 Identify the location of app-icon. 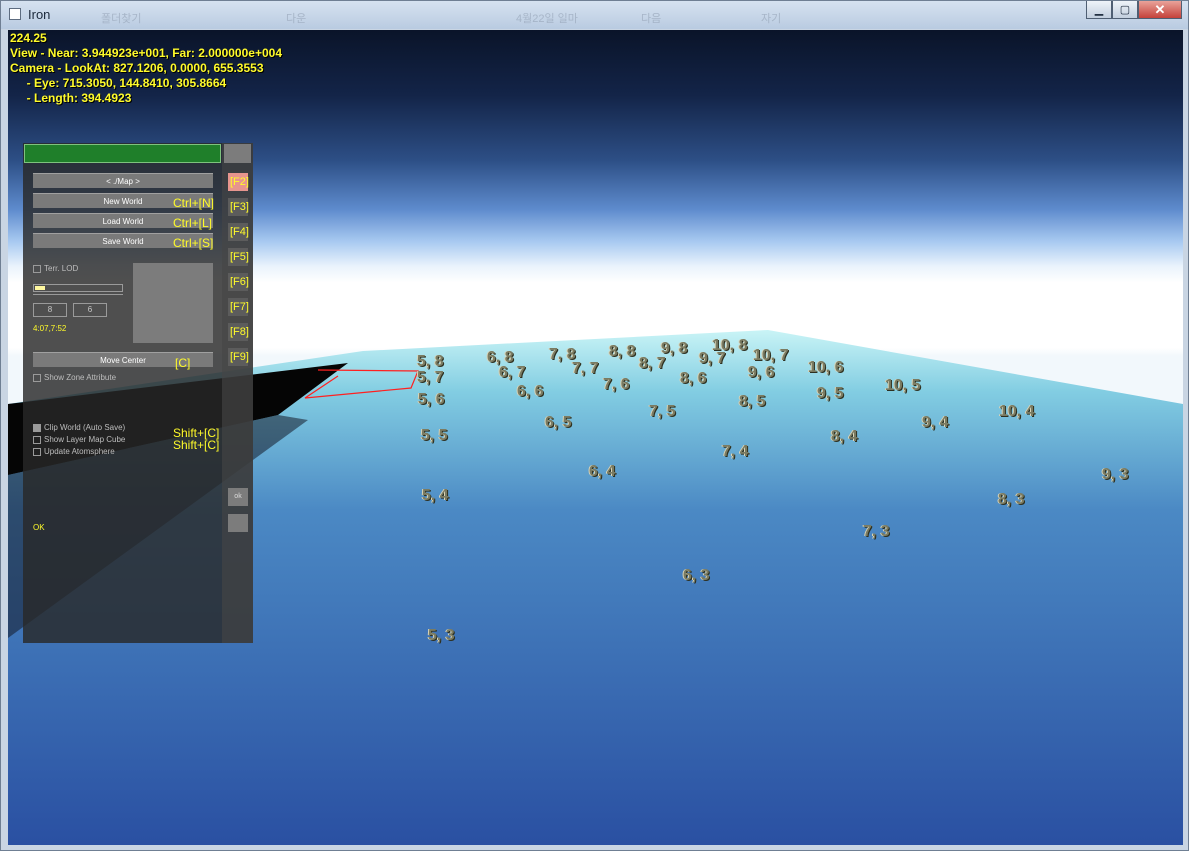
(15, 14).